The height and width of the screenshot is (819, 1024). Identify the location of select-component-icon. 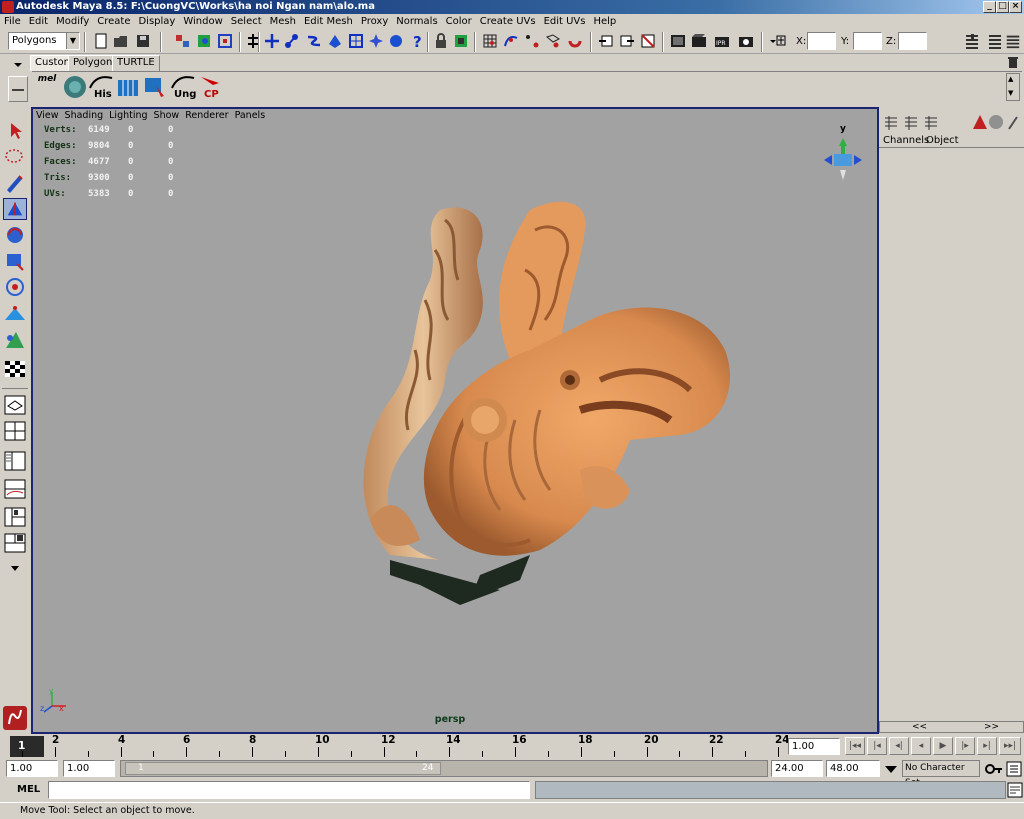
(225, 41).